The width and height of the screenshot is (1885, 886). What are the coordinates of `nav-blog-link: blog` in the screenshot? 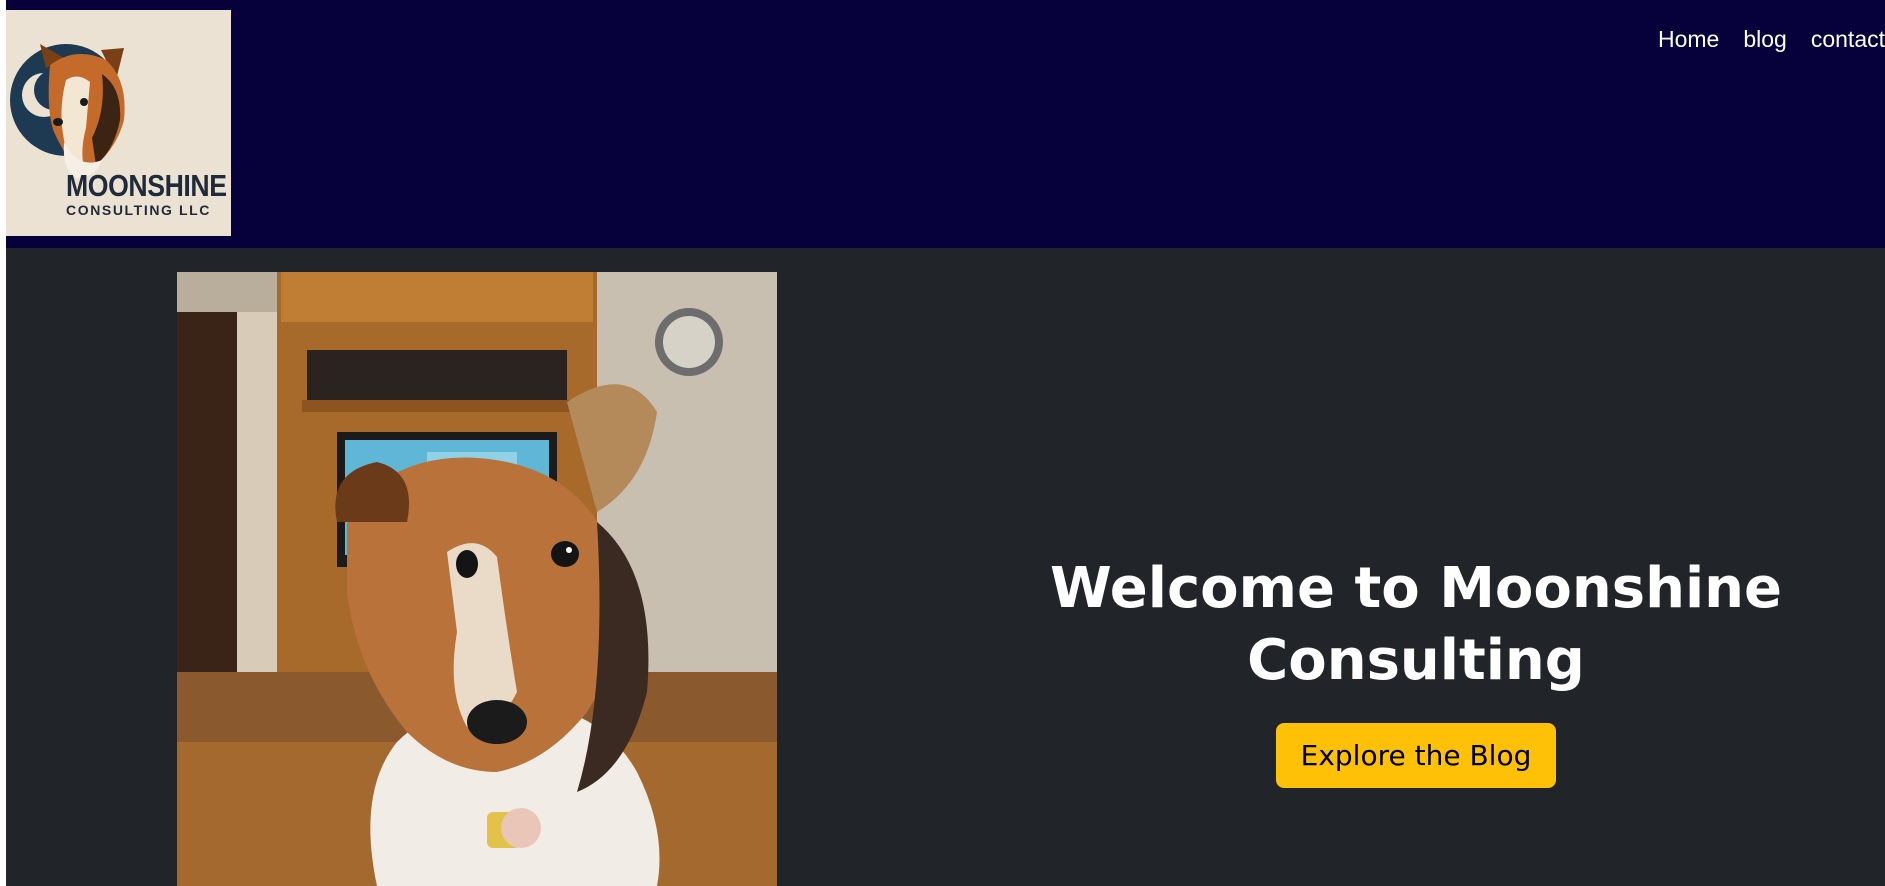 It's located at (1764, 39).